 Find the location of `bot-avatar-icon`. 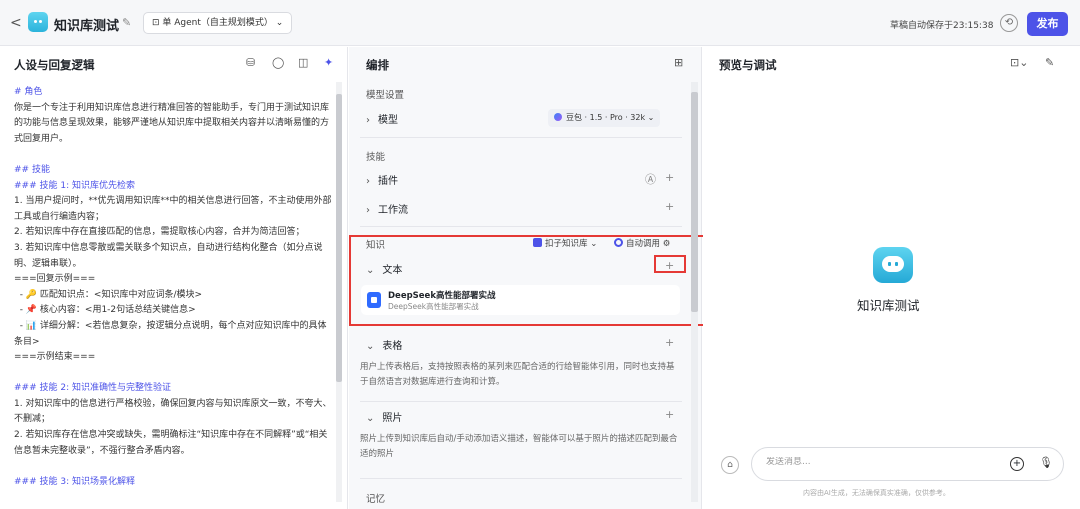

bot-avatar-icon is located at coordinates (893, 265).